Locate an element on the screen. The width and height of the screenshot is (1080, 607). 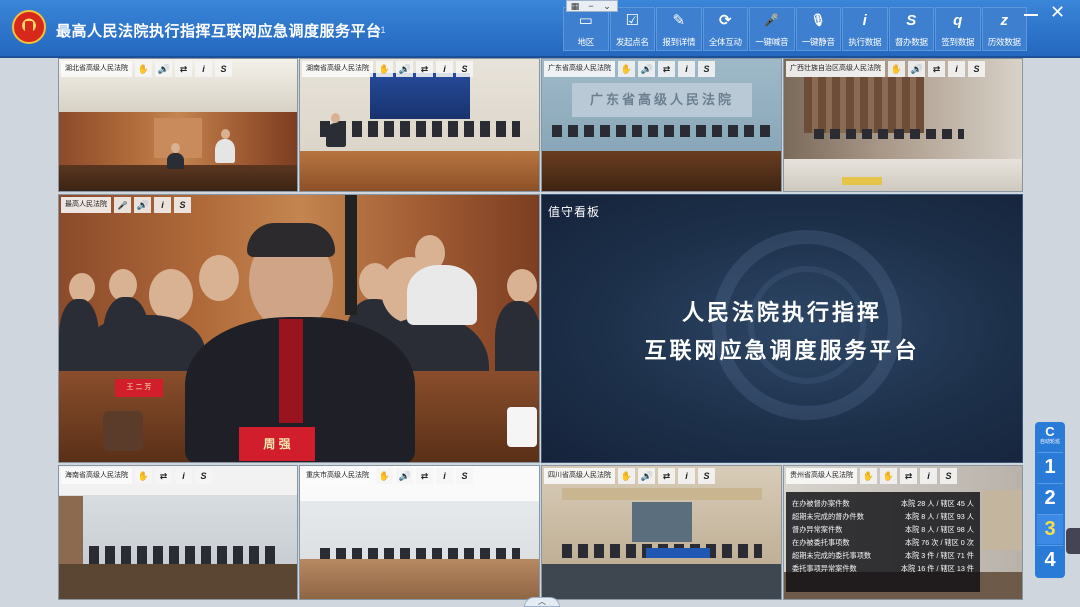
app-title: 最高人民法院执行指挥互联网应急调度服务平台 is located at coordinates (219, 31).